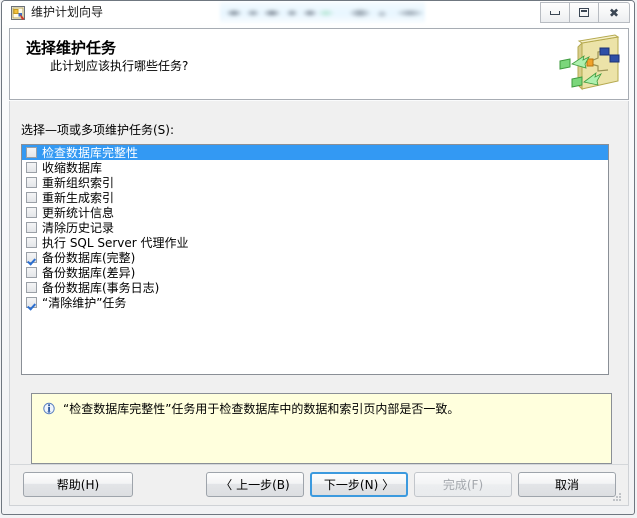 Image resolution: width=637 pixels, height=518 pixels. I want to click on title-bar: 维护计划向导 ✖, so click(318, 13).